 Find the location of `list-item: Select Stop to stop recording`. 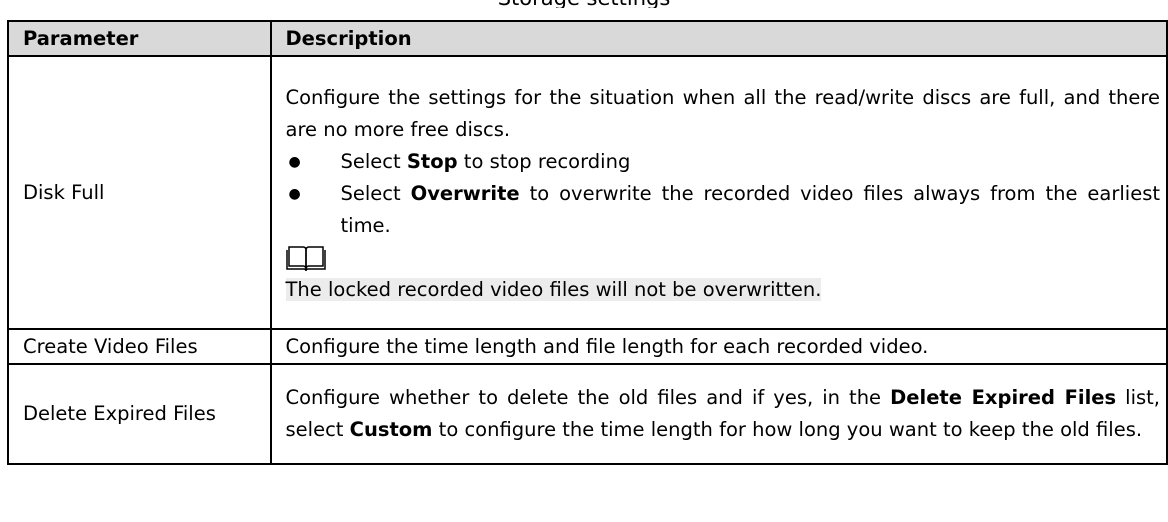

list-item: Select Stop to stop recording is located at coordinates (723, 162).